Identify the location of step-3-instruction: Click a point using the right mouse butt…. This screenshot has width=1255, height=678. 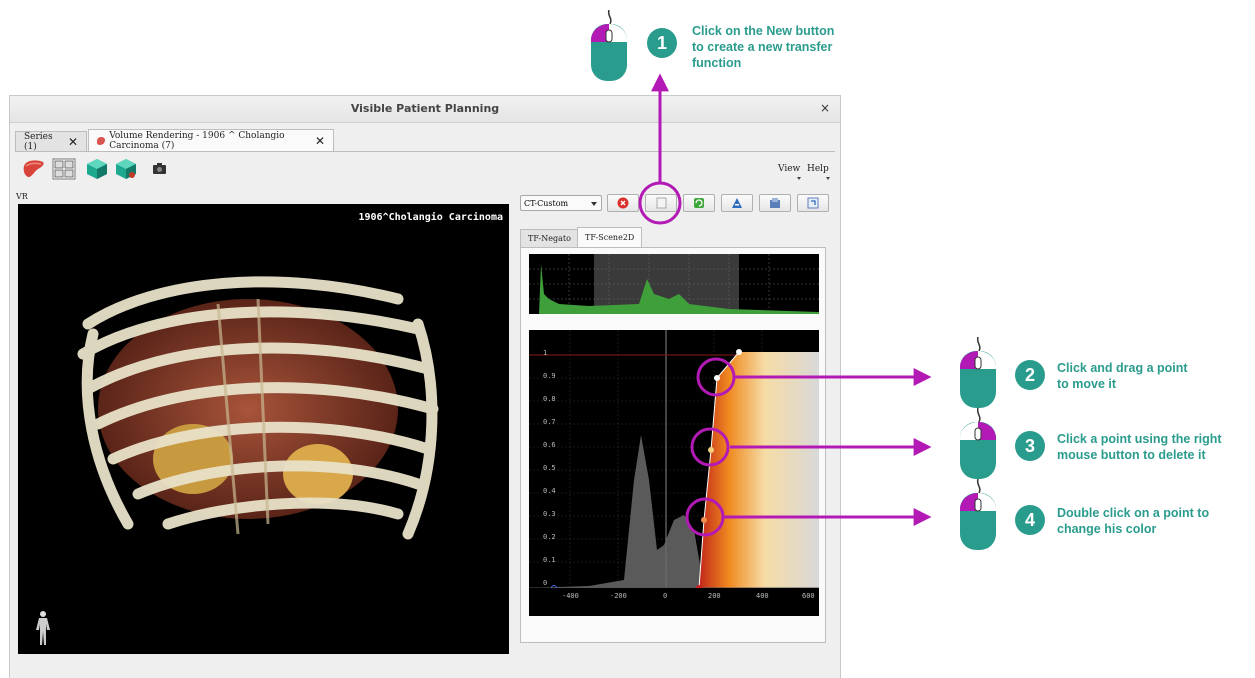
(1139, 447).